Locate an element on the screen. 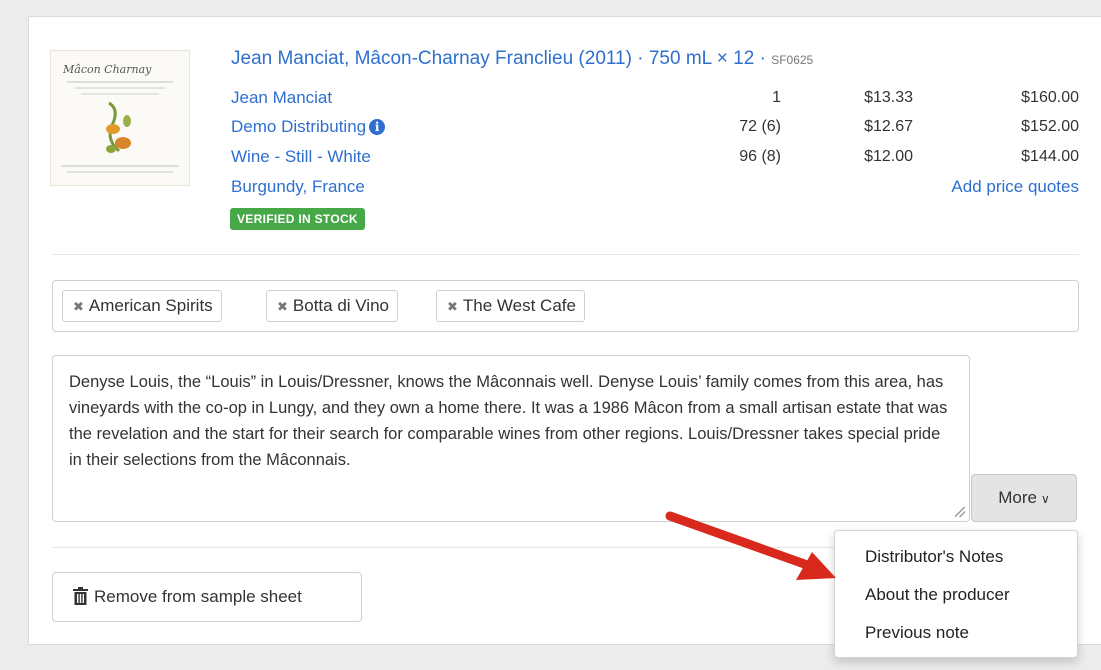 This screenshot has width=1101, height=670. product-sku: SF0625 is located at coordinates (792, 60).